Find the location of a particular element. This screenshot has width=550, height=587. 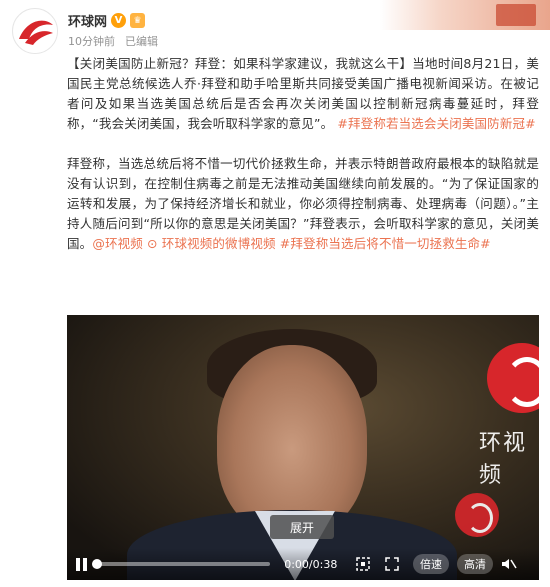

edited-label: 已编辑 is located at coordinates (141, 41).